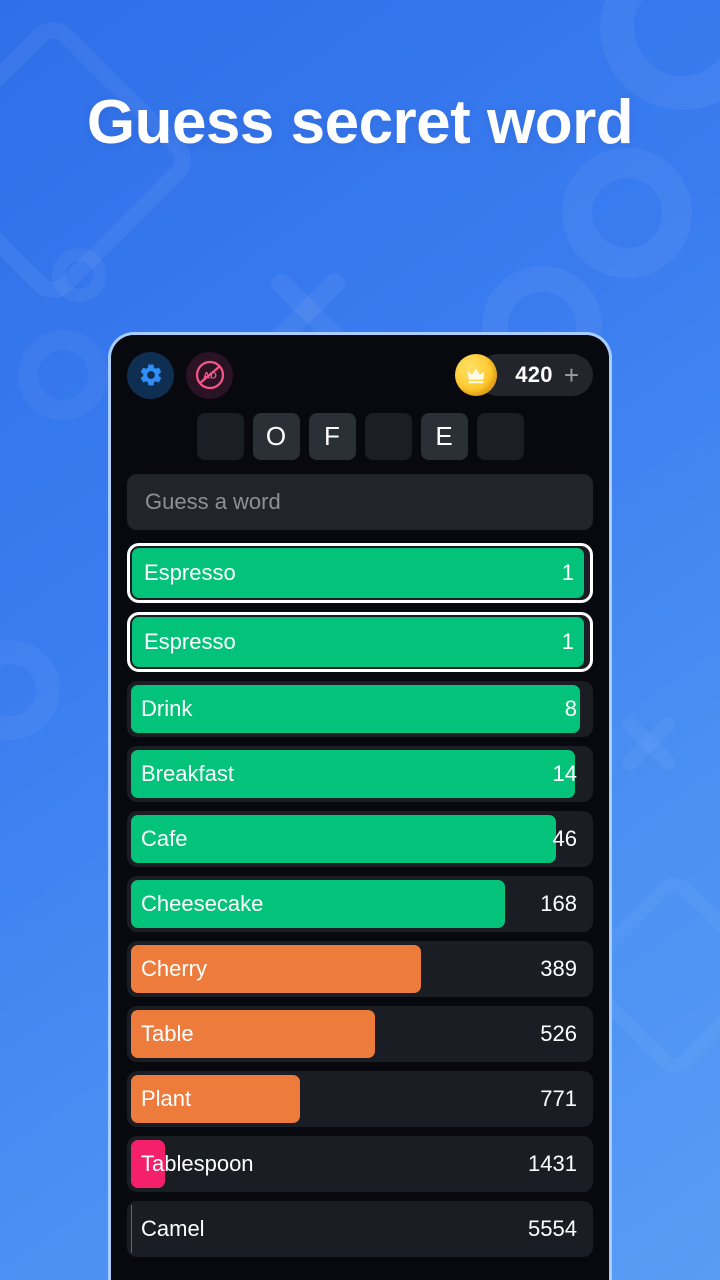  I want to click on guess-row: Drink 8, so click(360, 709).